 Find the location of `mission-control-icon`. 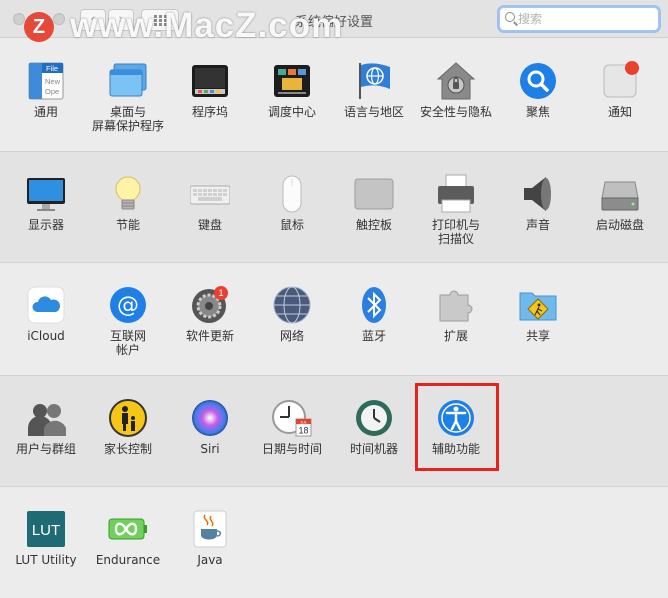

mission-control-icon is located at coordinates (292, 81).